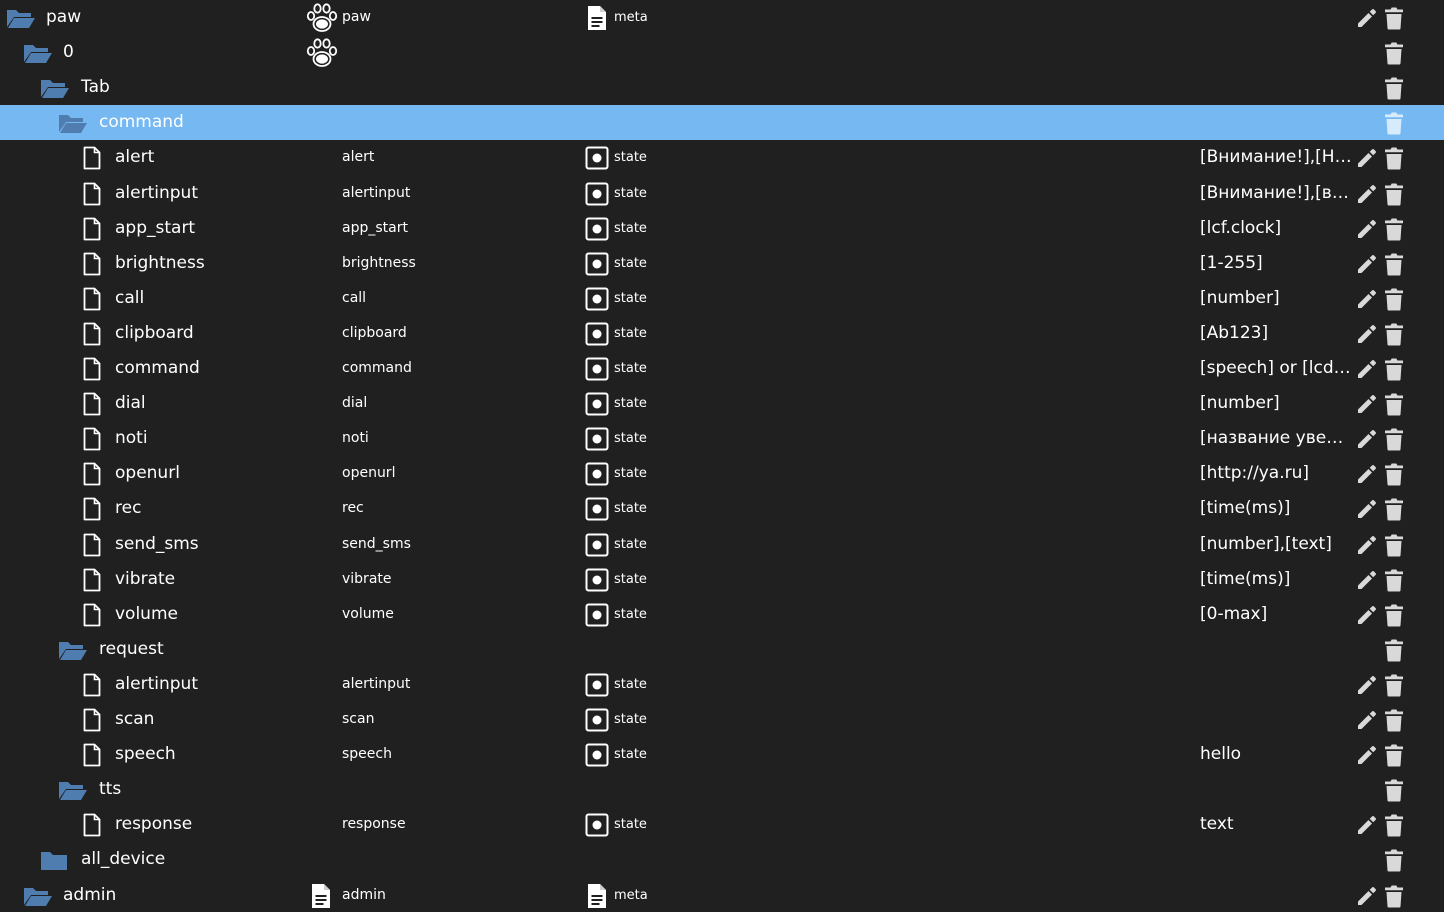  Describe the element at coordinates (1266, 544) in the screenshot. I see `state-value: [number],[text]` at that location.